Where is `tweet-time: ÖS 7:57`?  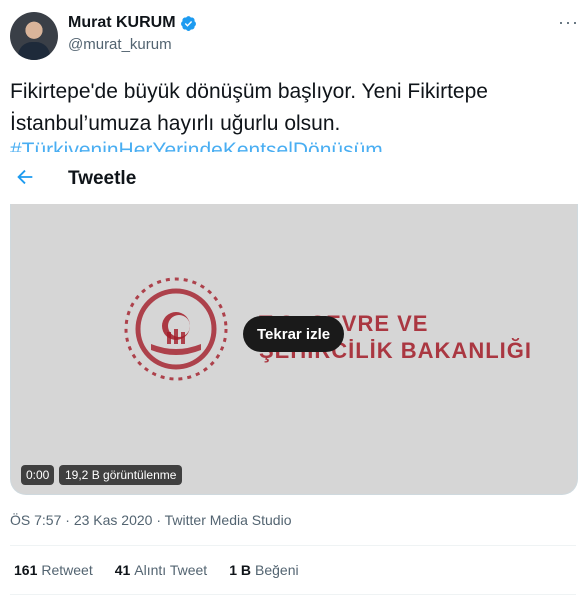 tweet-time: ÖS 7:57 is located at coordinates (35, 520).